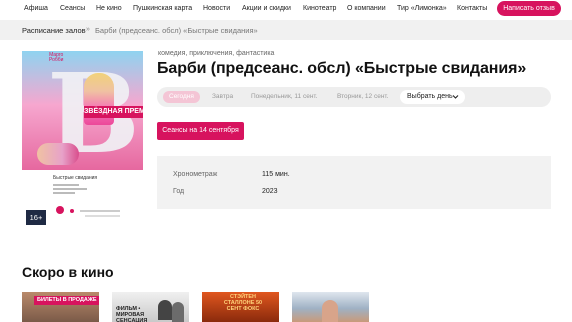 This screenshot has height=322, width=572. I want to click on nav-item-tir: Тир «Лимонка», so click(422, 8).